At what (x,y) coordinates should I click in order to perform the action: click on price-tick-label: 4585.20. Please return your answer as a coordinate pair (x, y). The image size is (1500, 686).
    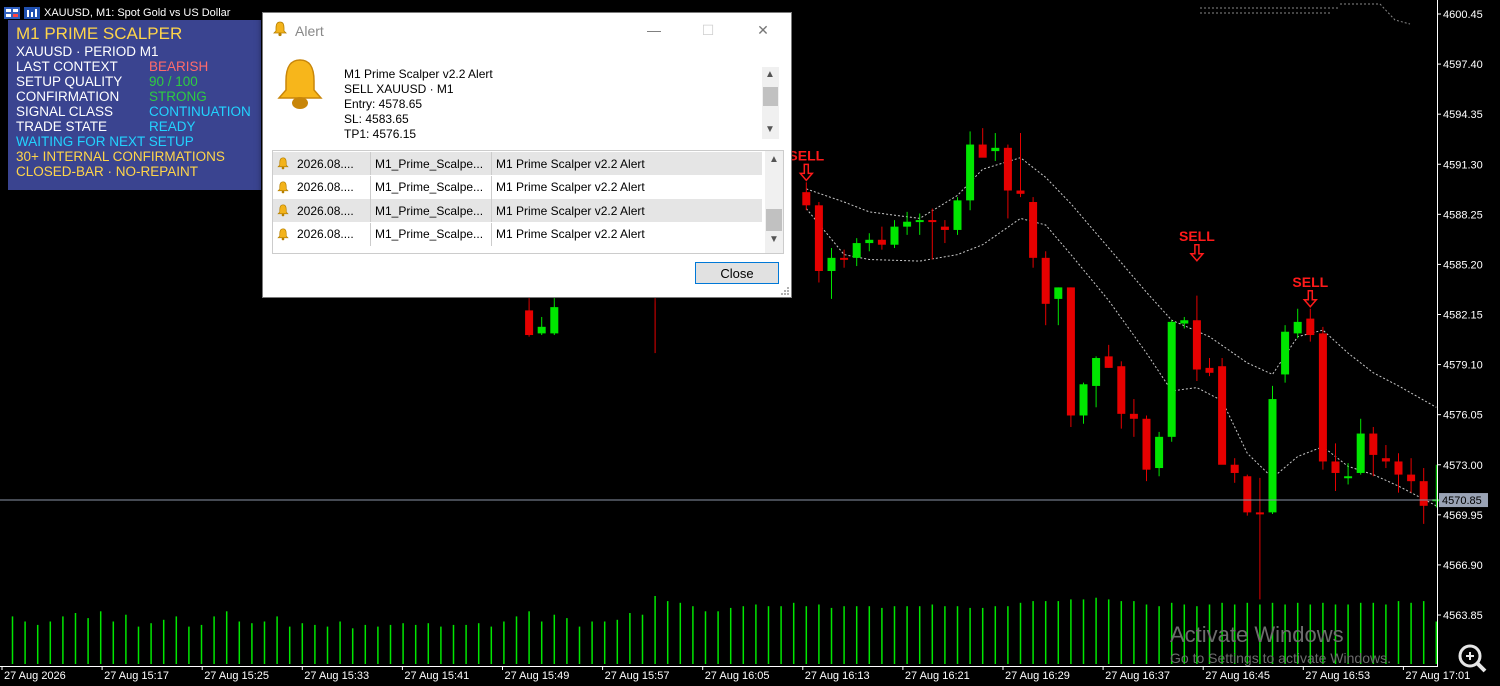
    Looking at the image, I should click on (1463, 265).